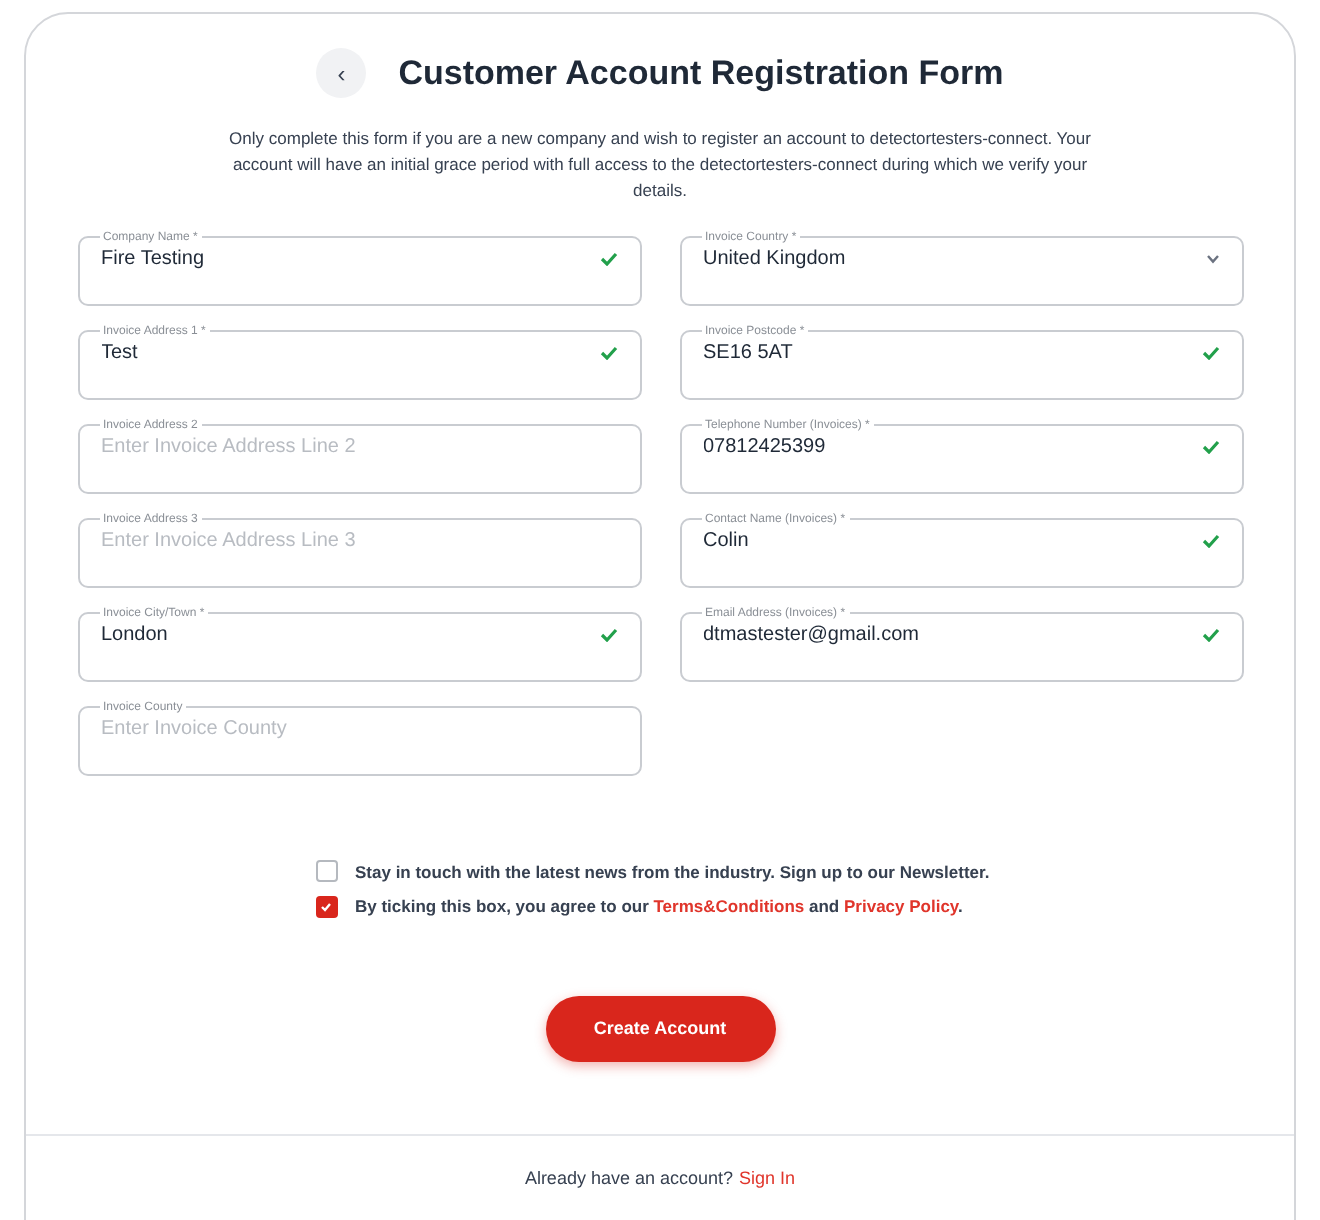 The image size is (1320, 1220). Describe the element at coordinates (629, 1179) in the screenshot. I see `footer-text: Already have an account?` at that location.